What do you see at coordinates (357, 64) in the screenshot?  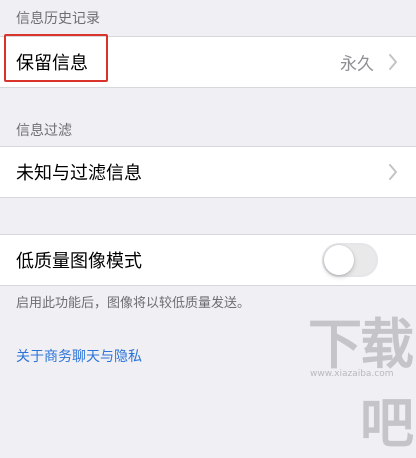 I see `keep-messages-value: 永久` at bounding box center [357, 64].